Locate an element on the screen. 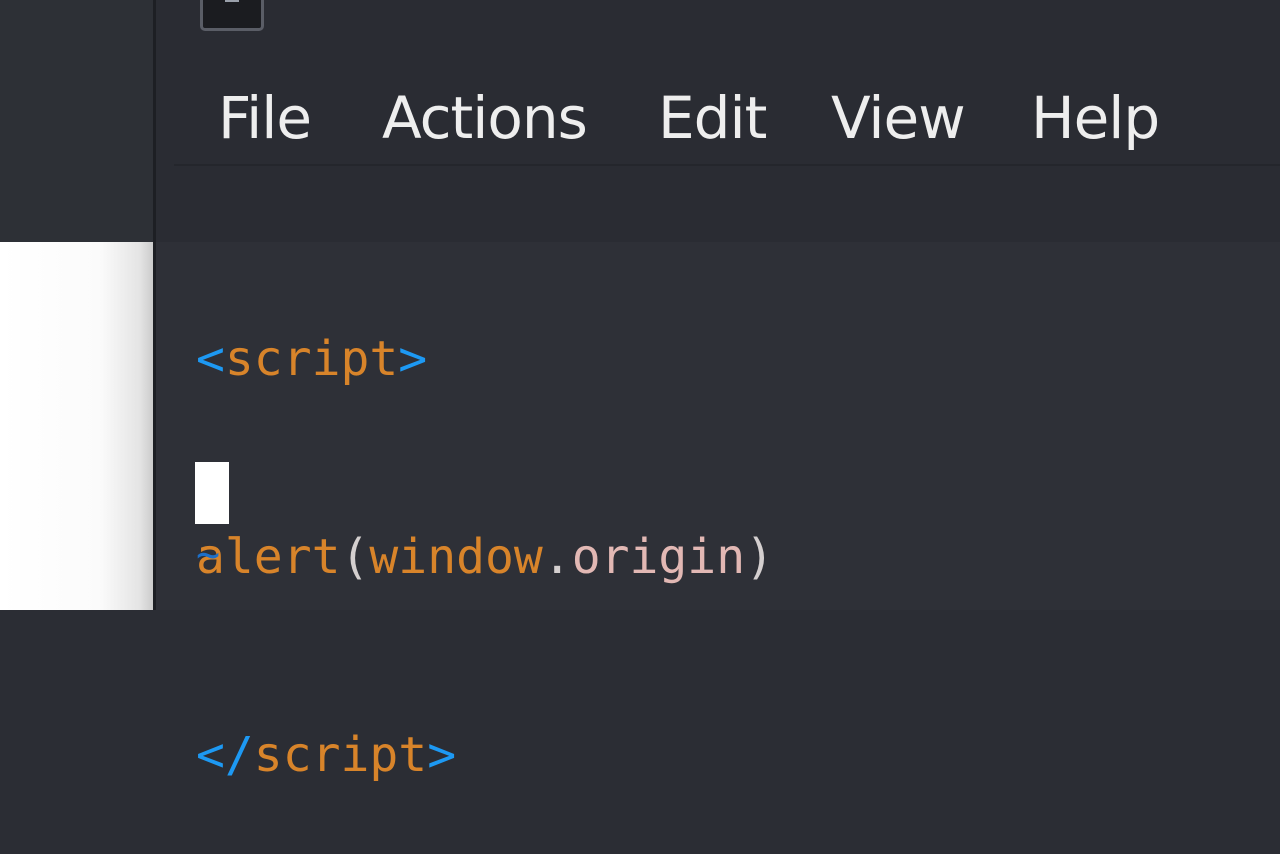 The width and height of the screenshot is (1280, 854). desktop-background-window is located at coordinates (77, 426).